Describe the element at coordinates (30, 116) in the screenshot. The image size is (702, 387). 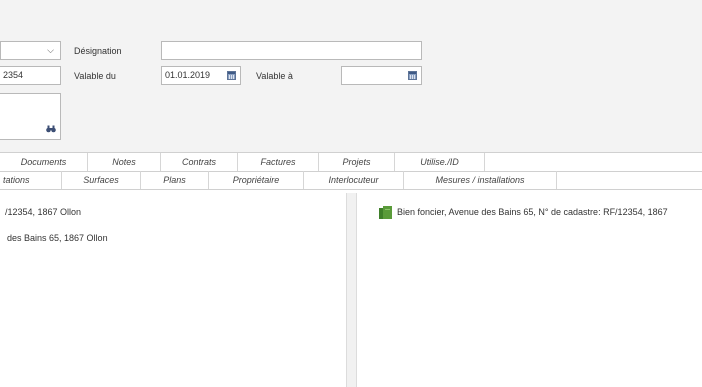
I see `search-box` at that location.